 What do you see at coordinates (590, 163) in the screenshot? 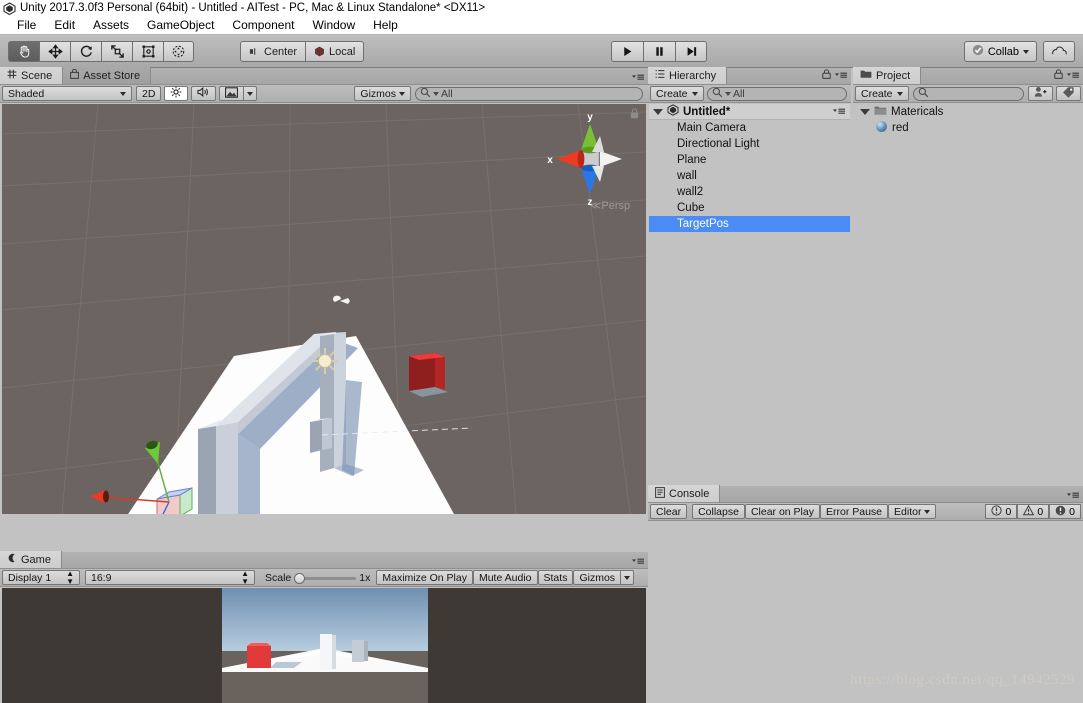
I see `scene-orientation-gizmo: y z x ≪Persp` at bounding box center [590, 163].